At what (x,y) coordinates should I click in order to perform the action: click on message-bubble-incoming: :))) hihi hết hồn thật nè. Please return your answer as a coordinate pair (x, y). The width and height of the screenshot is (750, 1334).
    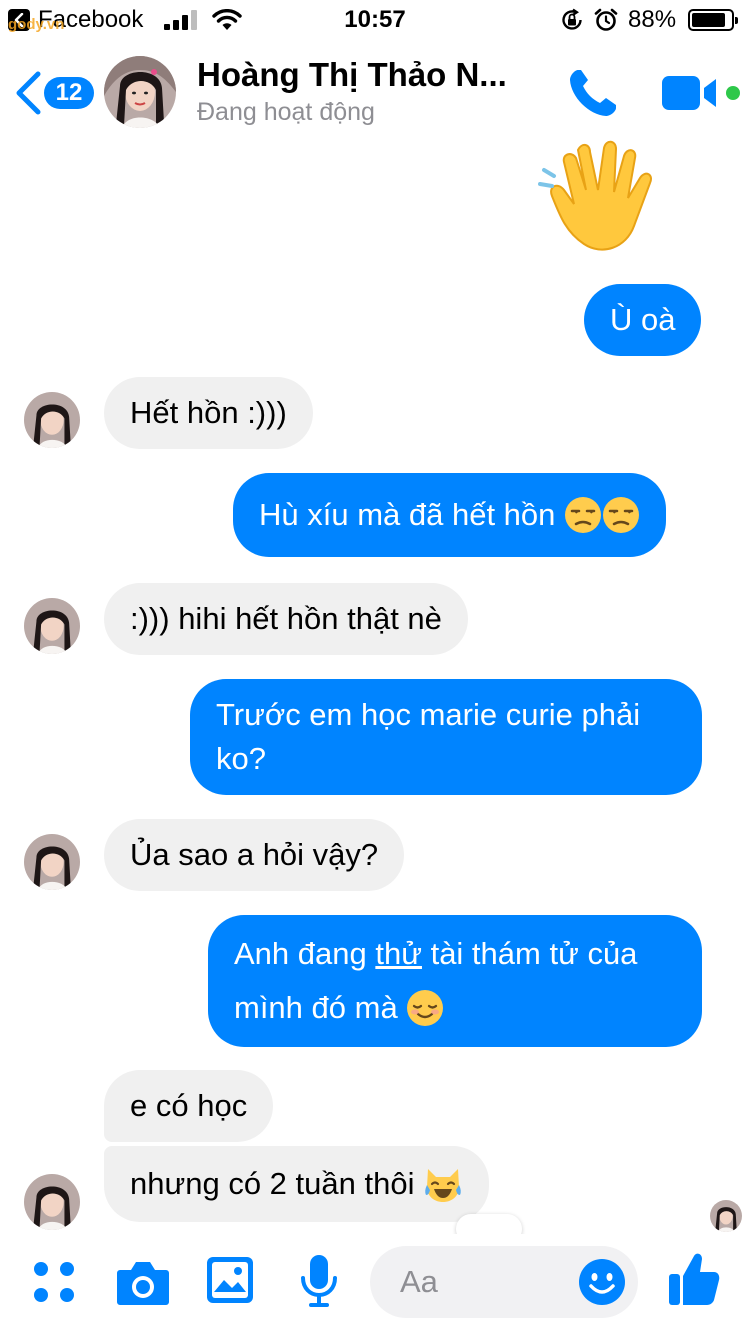
    Looking at the image, I should click on (286, 619).